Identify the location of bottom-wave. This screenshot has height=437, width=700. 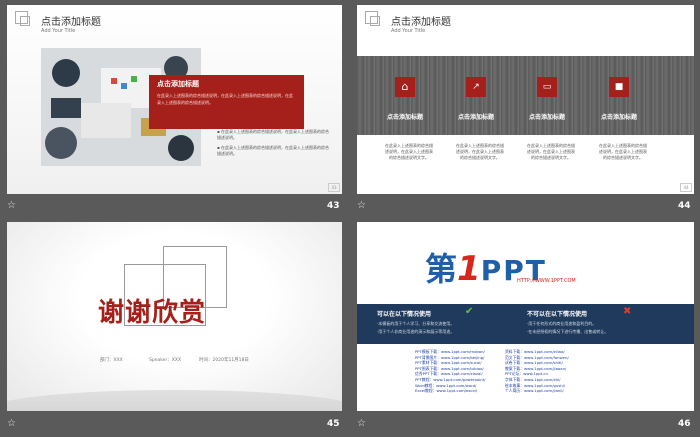
(174, 400).